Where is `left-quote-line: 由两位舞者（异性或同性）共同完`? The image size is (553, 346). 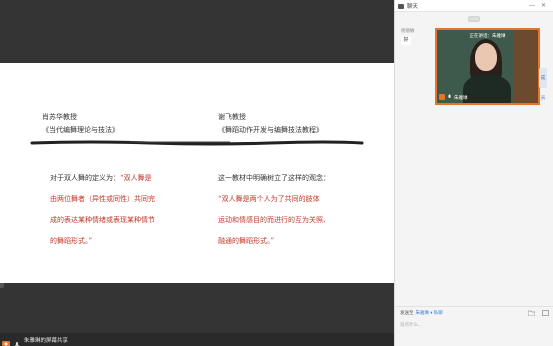
left-quote-line: 由两位舞者（异性或同性）共同完 is located at coordinates (102, 199).